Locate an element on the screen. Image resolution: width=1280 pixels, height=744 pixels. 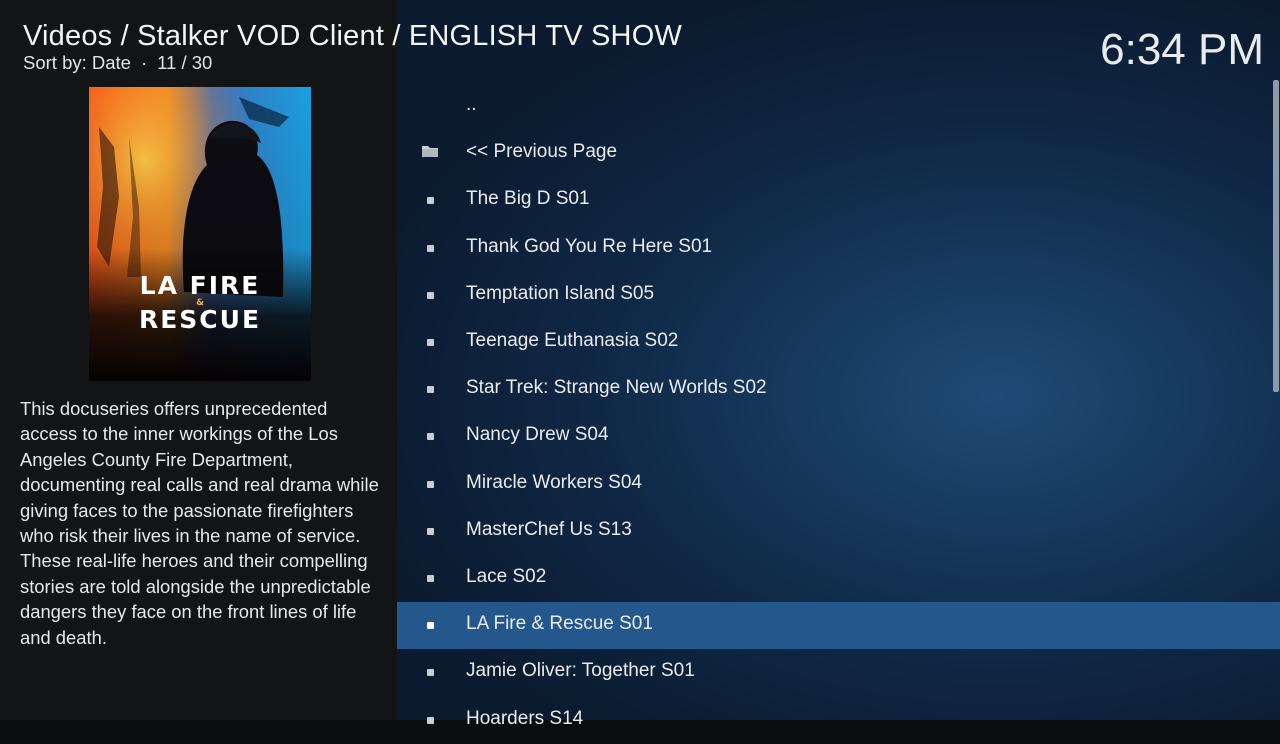
list-item-label: Nancy Drew S04 is located at coordinates (537, 435).